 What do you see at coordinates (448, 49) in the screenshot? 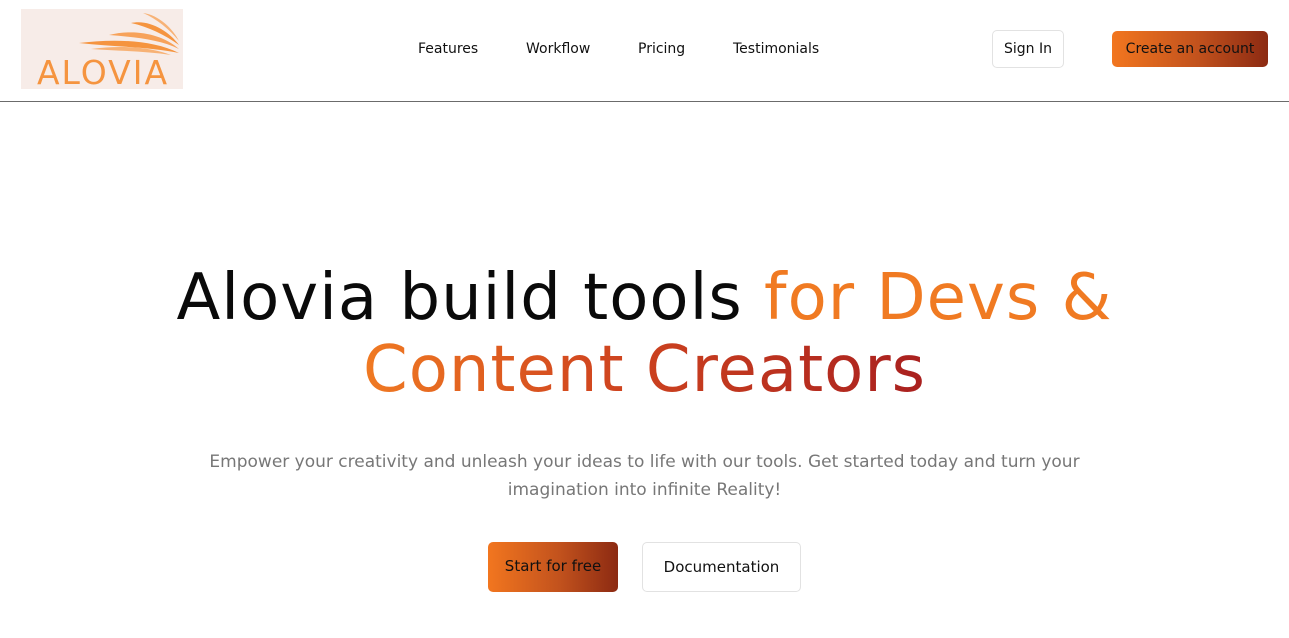
I see `nav-link-features: Features` at bounding box center [448, 49].